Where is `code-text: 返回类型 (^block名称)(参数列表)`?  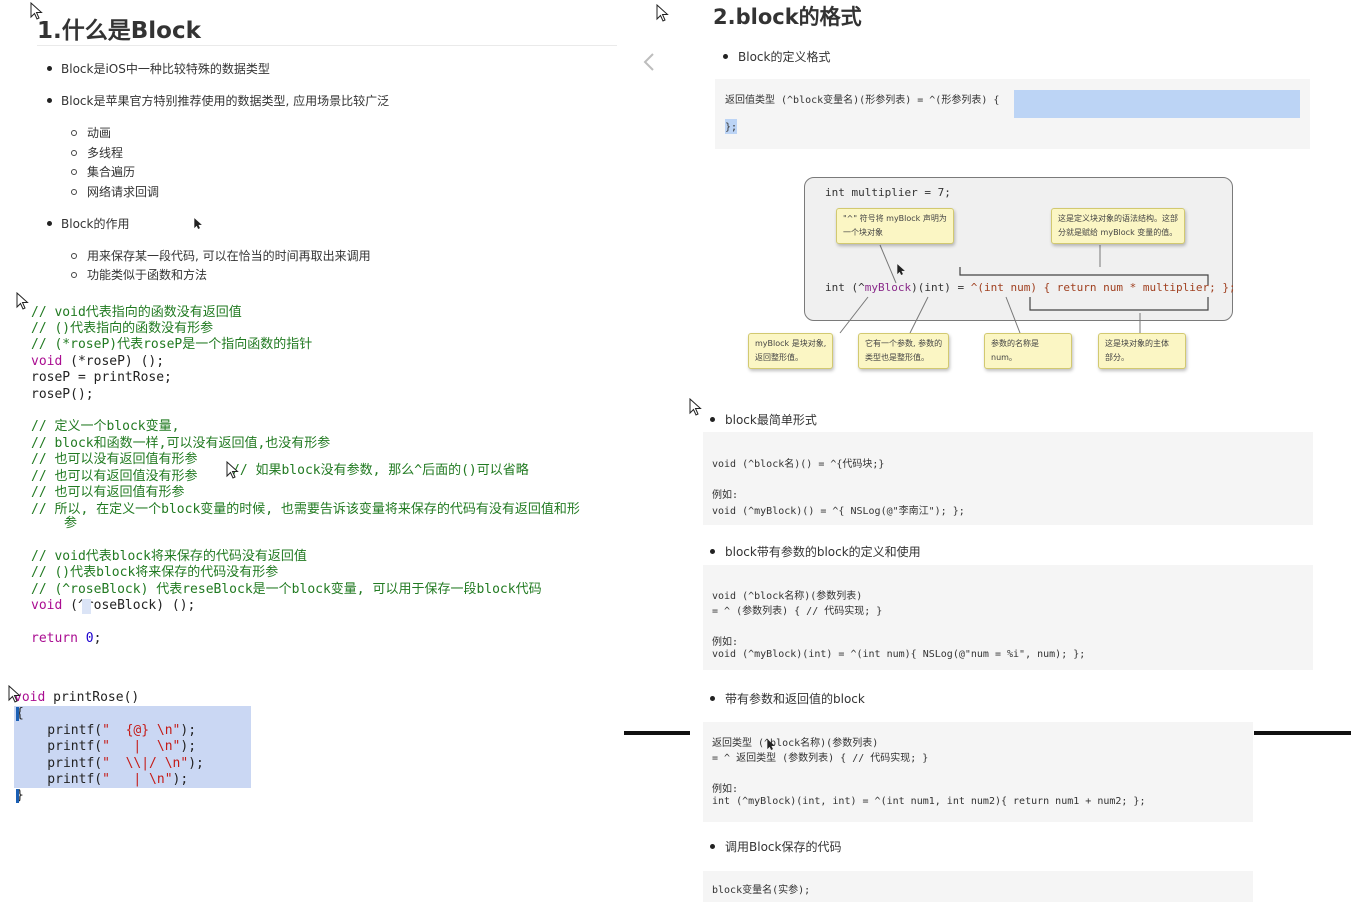 code-text: 返回类型 (^block名称)(参数列表) is located at coordinates (795, 743).